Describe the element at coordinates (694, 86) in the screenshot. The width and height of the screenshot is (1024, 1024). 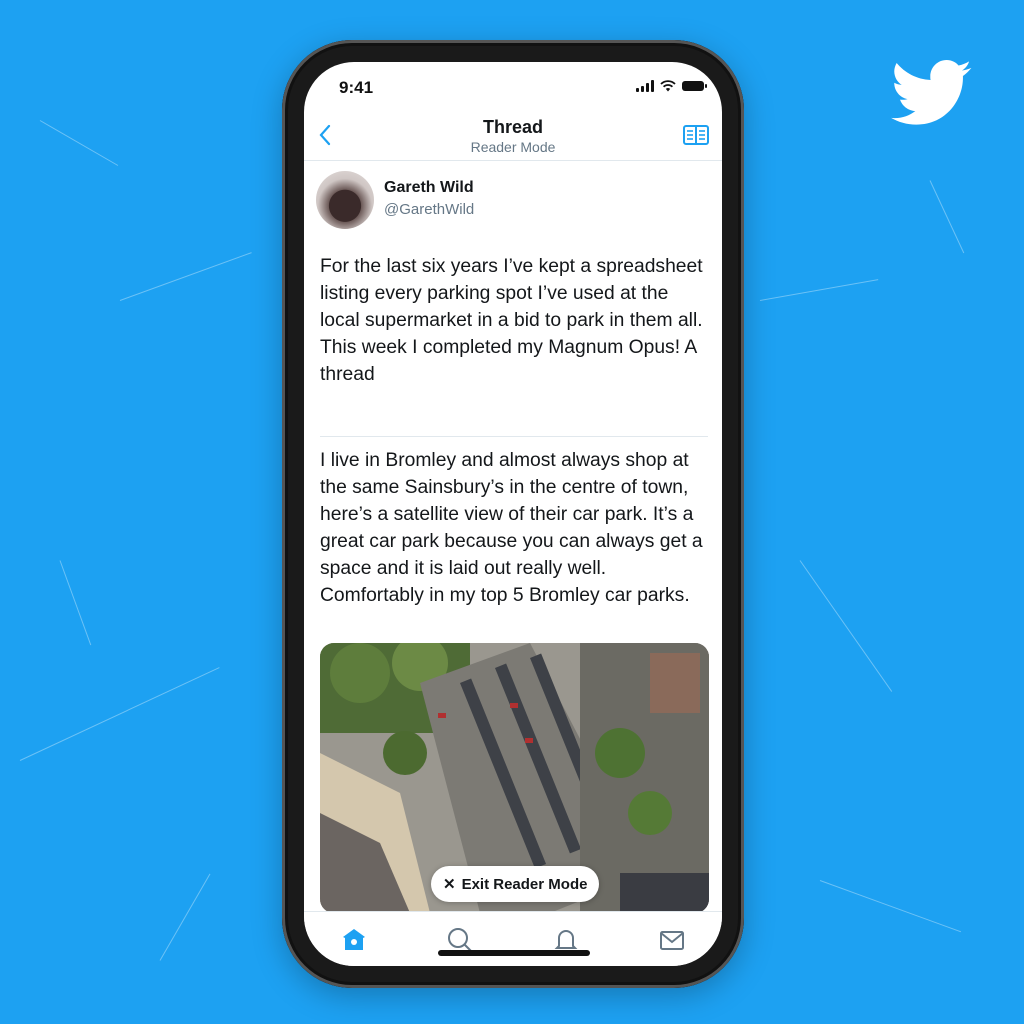
I see `battery-icon` at that location.